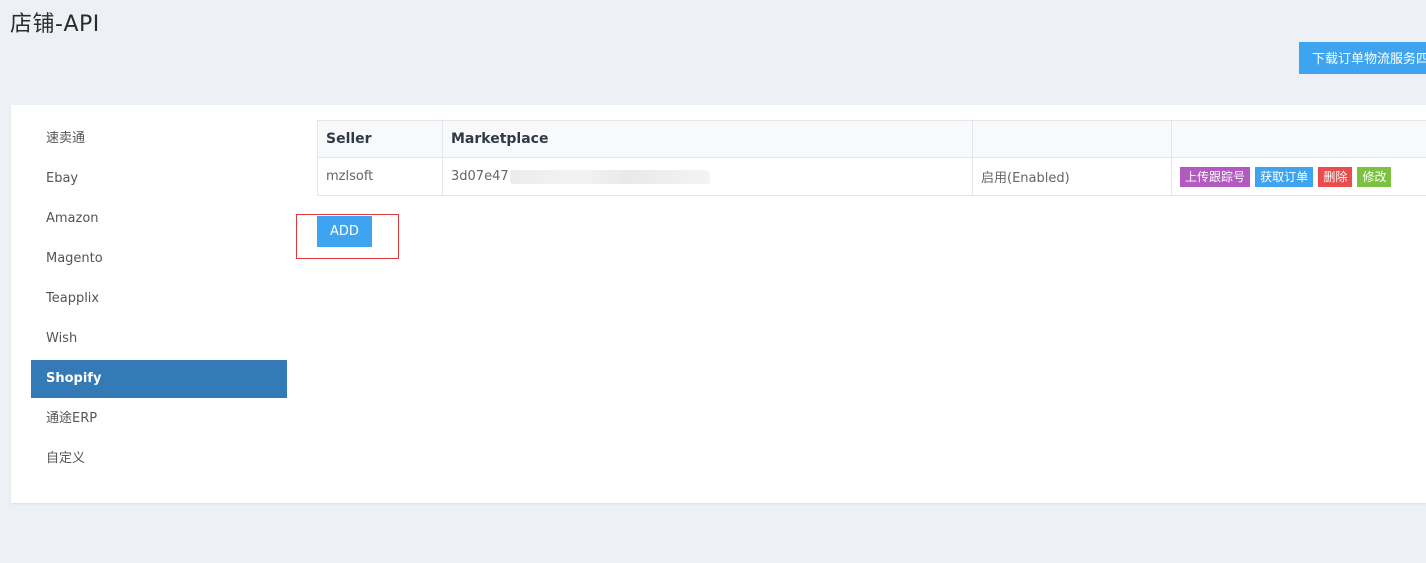 The image size is (1426, 563). What do you see at coordinates (1072, 139) in the screenshot?
I see `column-header-status` at bounding box center [1072, 139].